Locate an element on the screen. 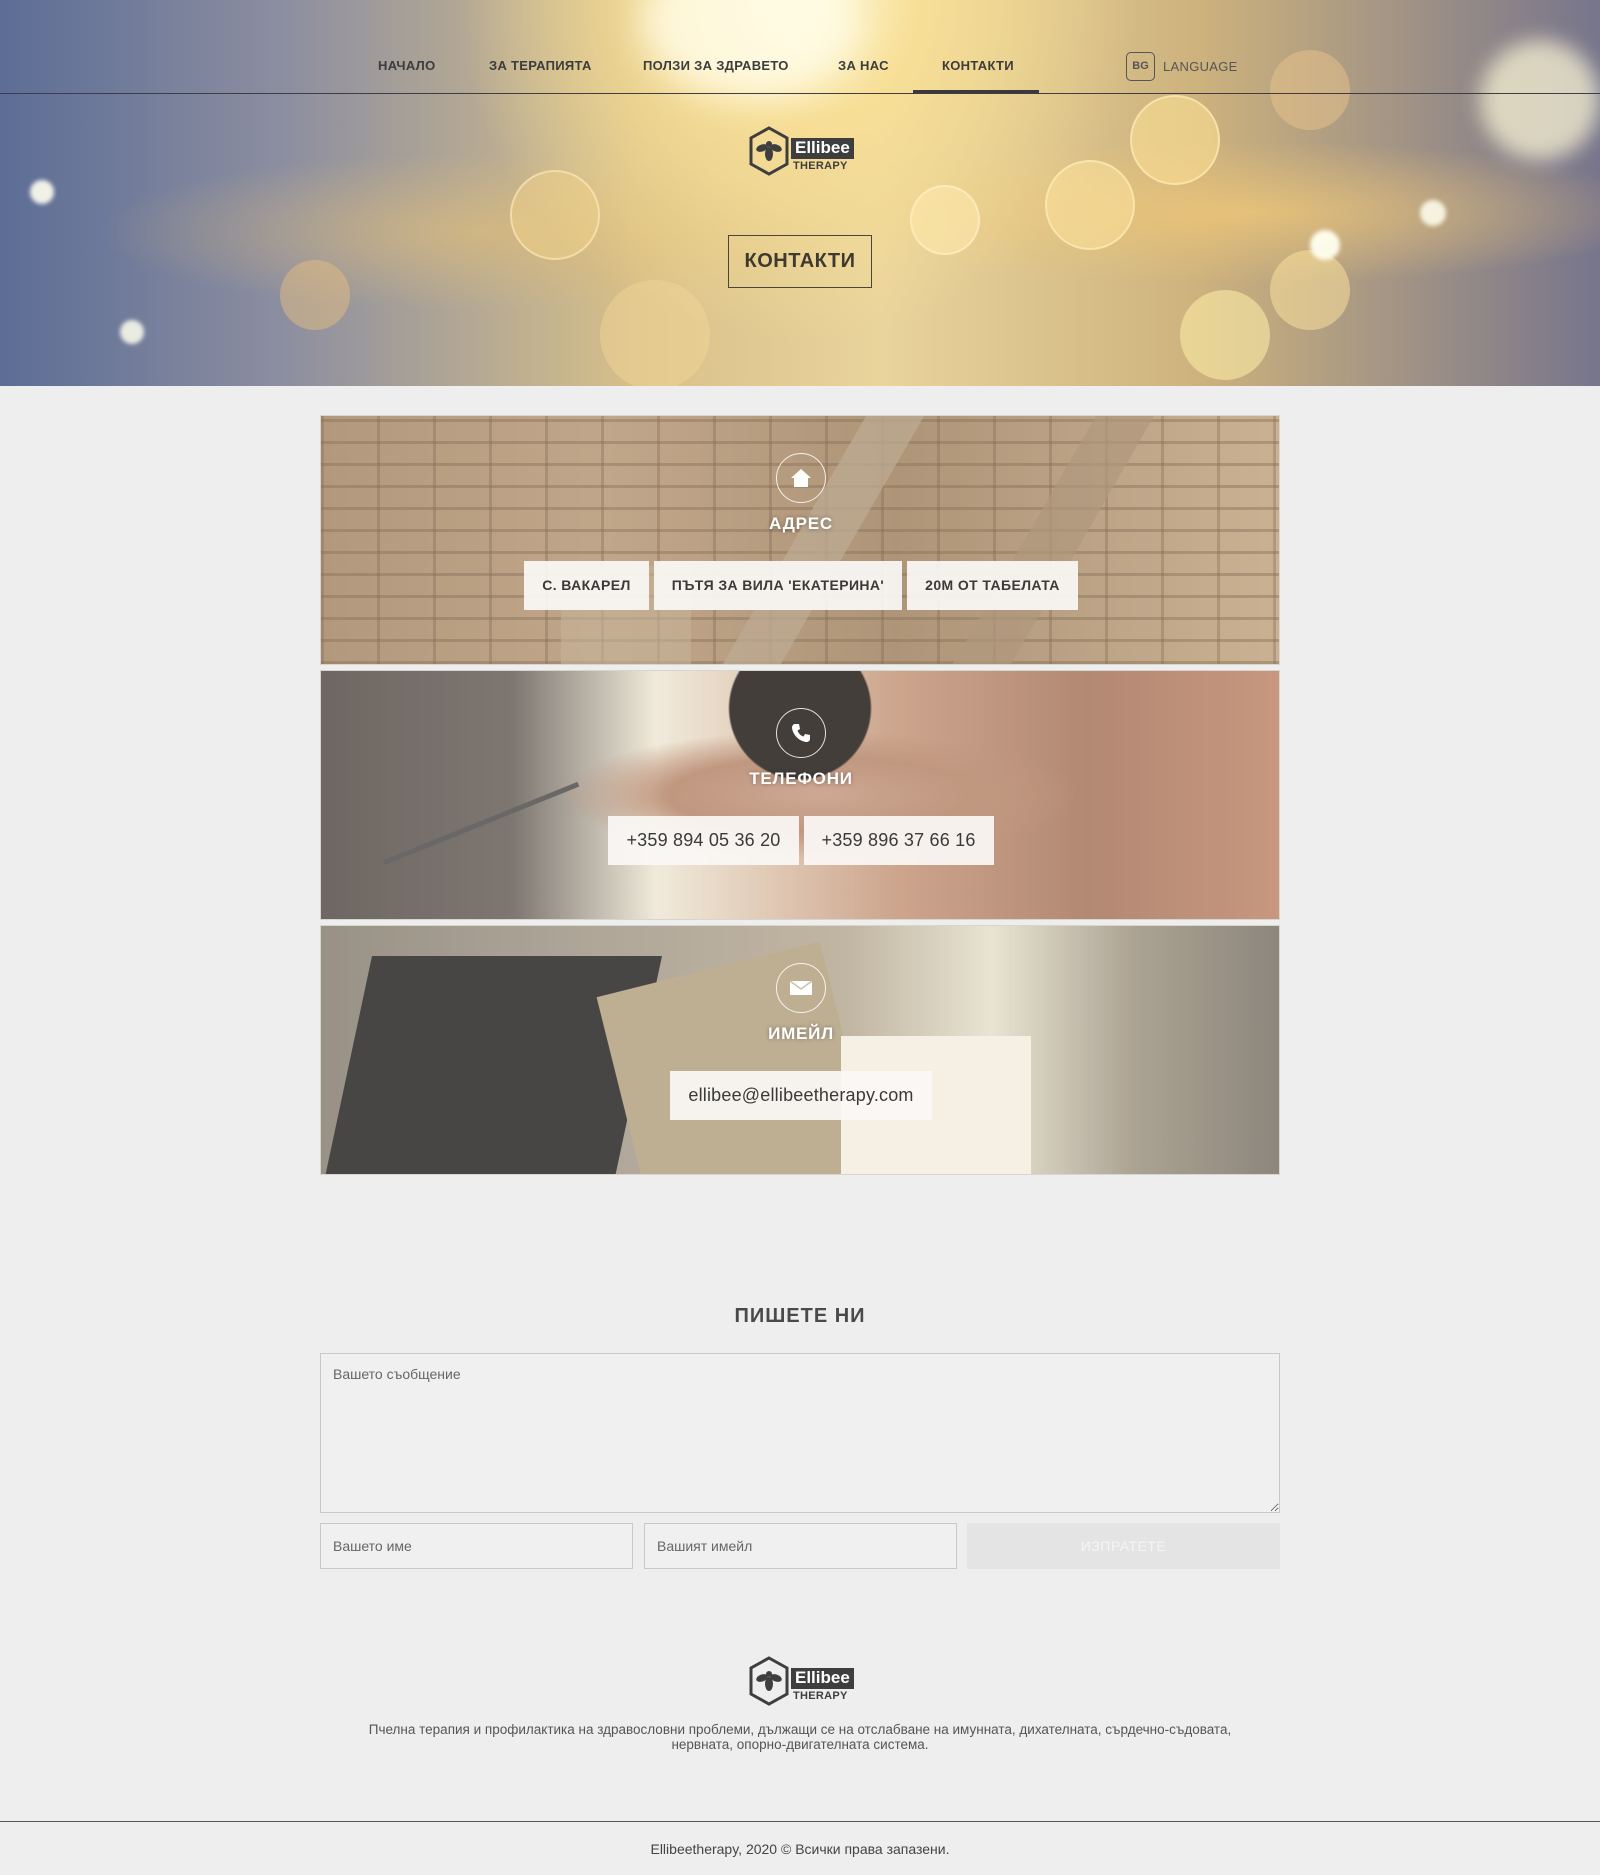  phone-chips: +359 894 05 36 20 +359 896 37 66 16 is located at coordinates (800, 840).